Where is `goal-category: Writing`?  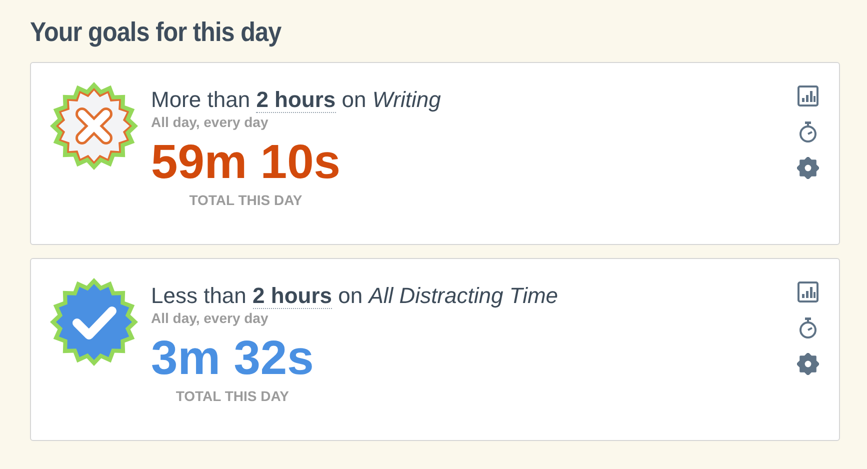
goal-category: Writing is located at coordinates (406, 99).